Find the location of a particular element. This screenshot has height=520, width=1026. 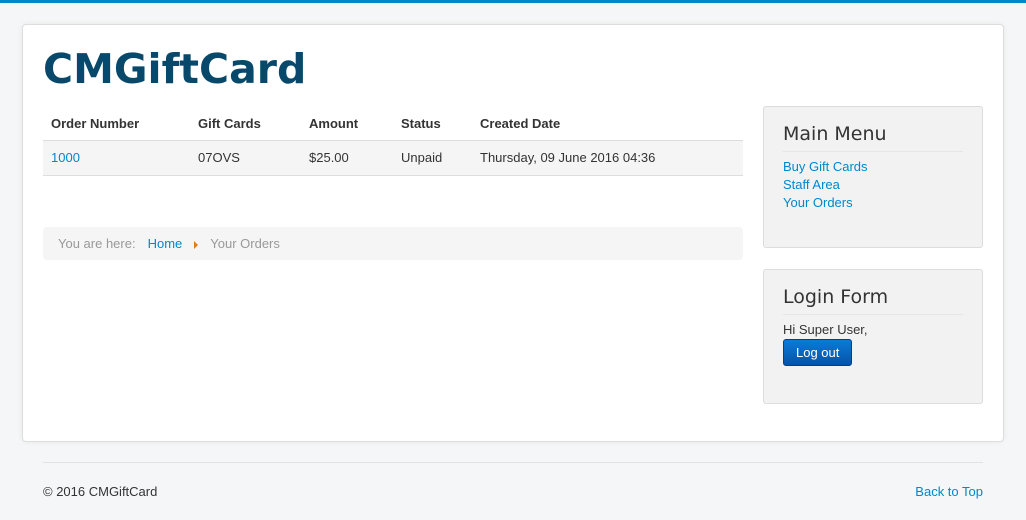

breadcrumb-current: Your Orders is located at coordinates (245, 243).